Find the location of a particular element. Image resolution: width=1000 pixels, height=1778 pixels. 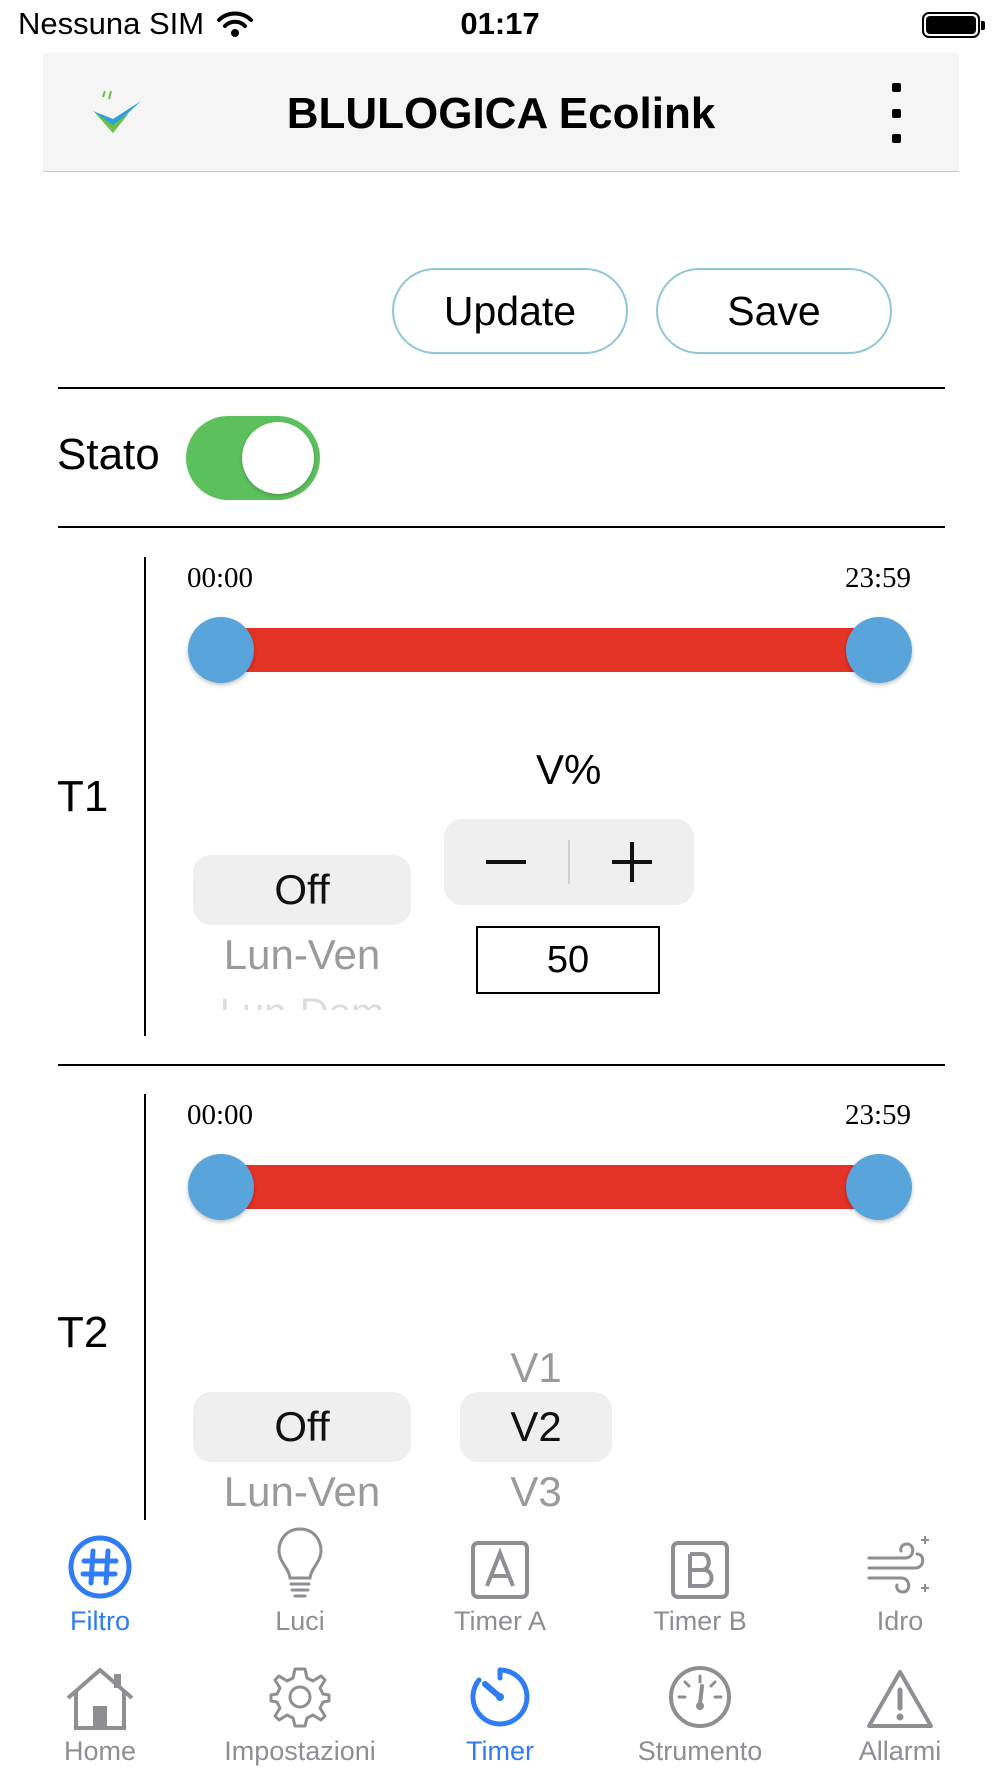

timer-icon is located at coordinates (500, 1697).